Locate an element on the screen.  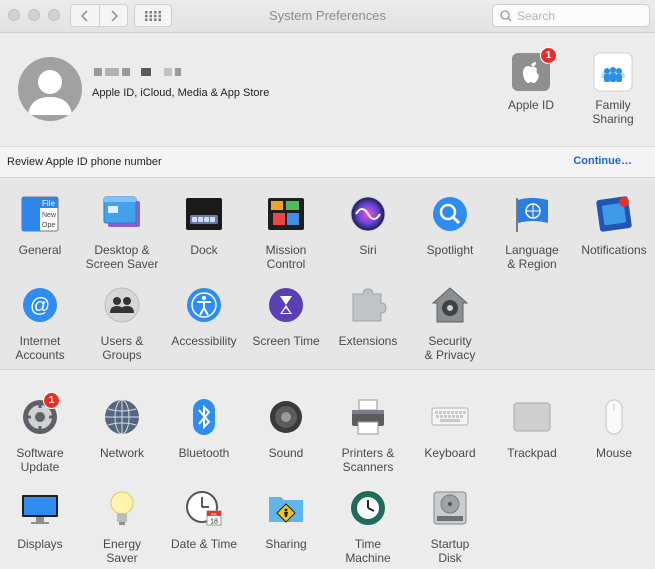
svg-text: File is located at coordinates (48, 203).